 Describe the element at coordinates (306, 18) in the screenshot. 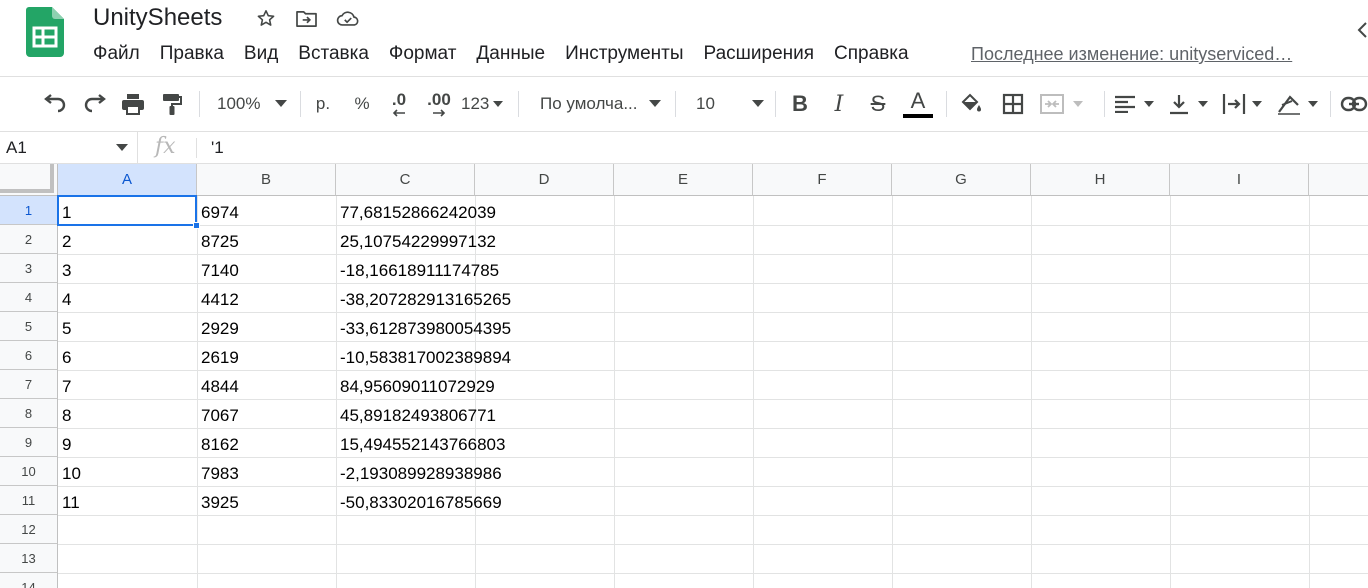

I see `move-folder-icon` at that location.